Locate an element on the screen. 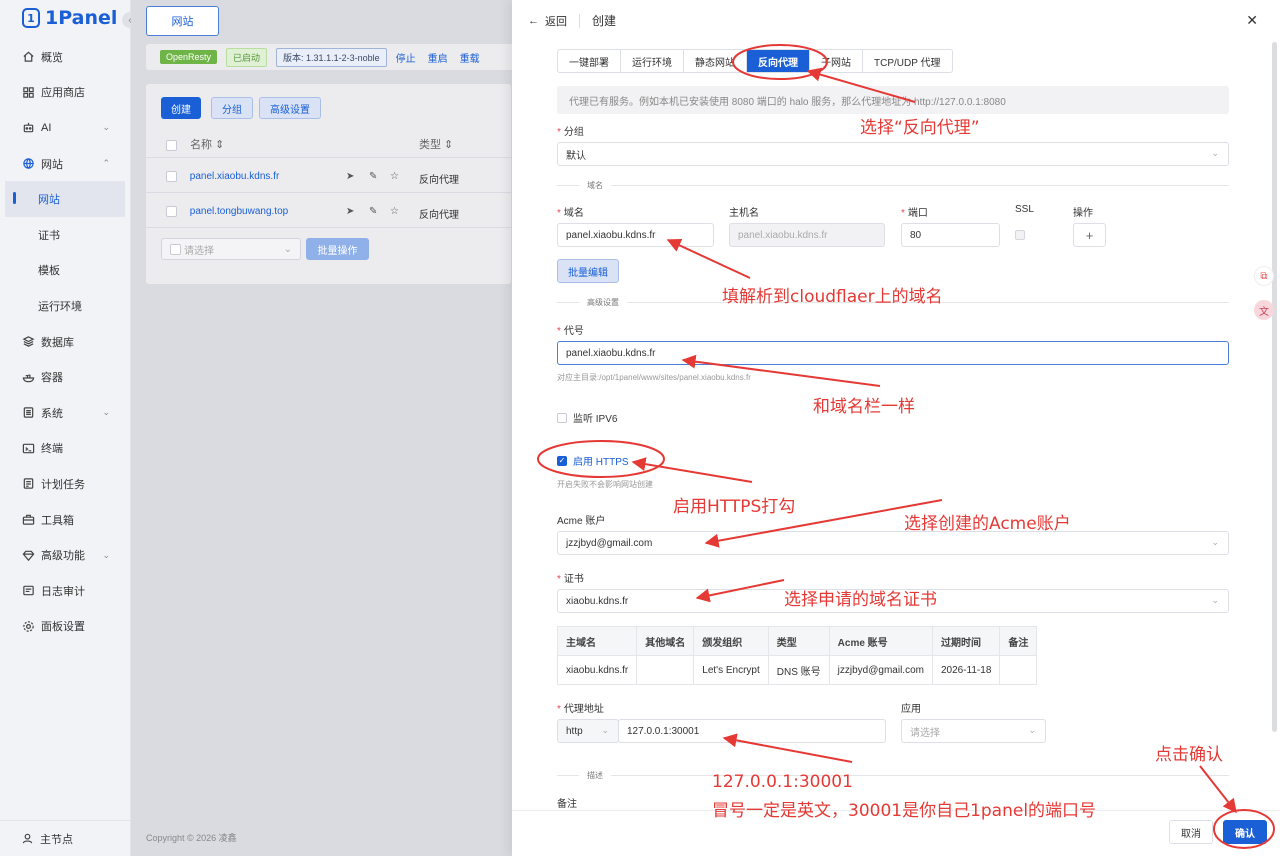  sidebar-item-label: AI is located at coordinates (46, 127).